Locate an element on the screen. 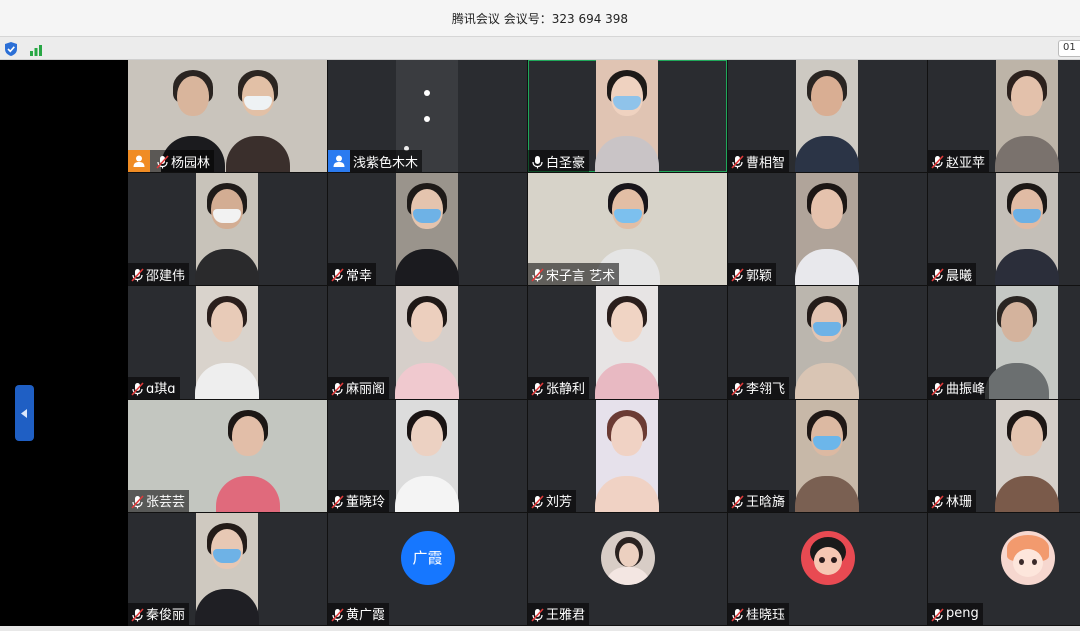  participant-tile: 晨曦 is located at coordinates (1004, 230).